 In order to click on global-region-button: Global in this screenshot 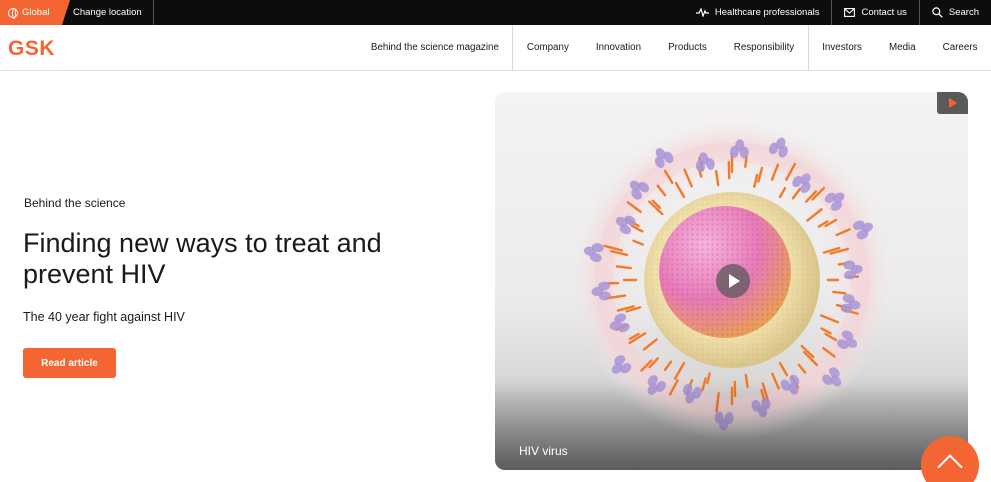, I will do `click(35, 12)`.